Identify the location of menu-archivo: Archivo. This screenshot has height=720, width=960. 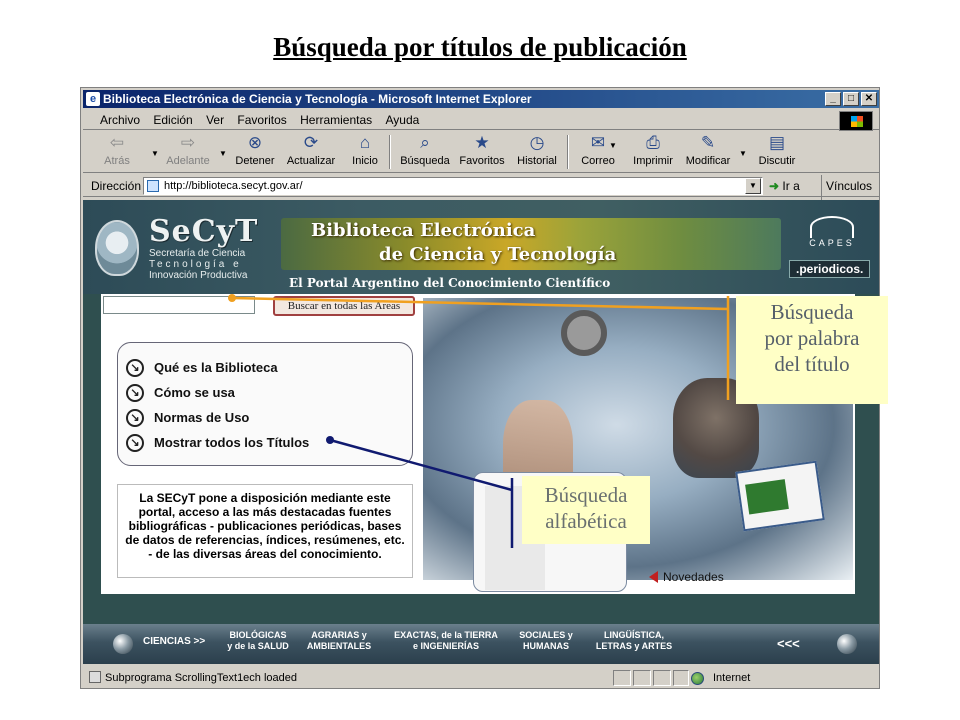
(120, 120).